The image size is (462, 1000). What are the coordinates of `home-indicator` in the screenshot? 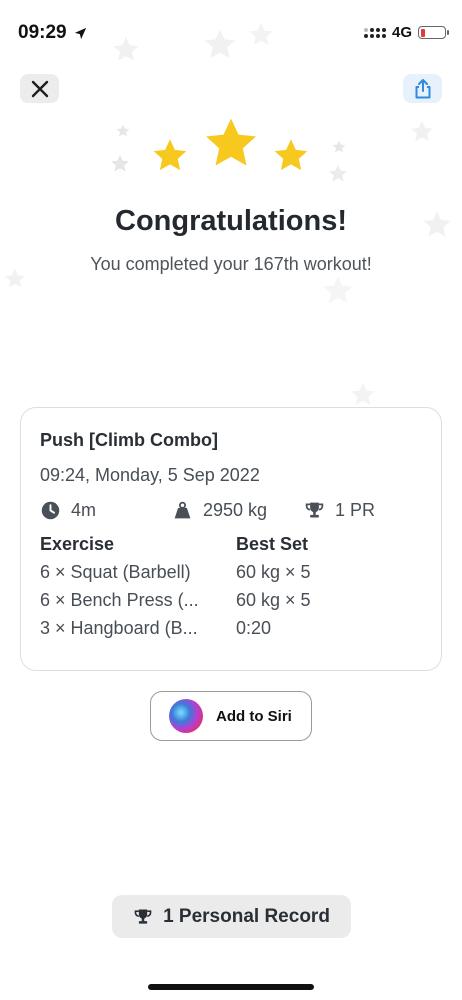 It's located at (231, 987).